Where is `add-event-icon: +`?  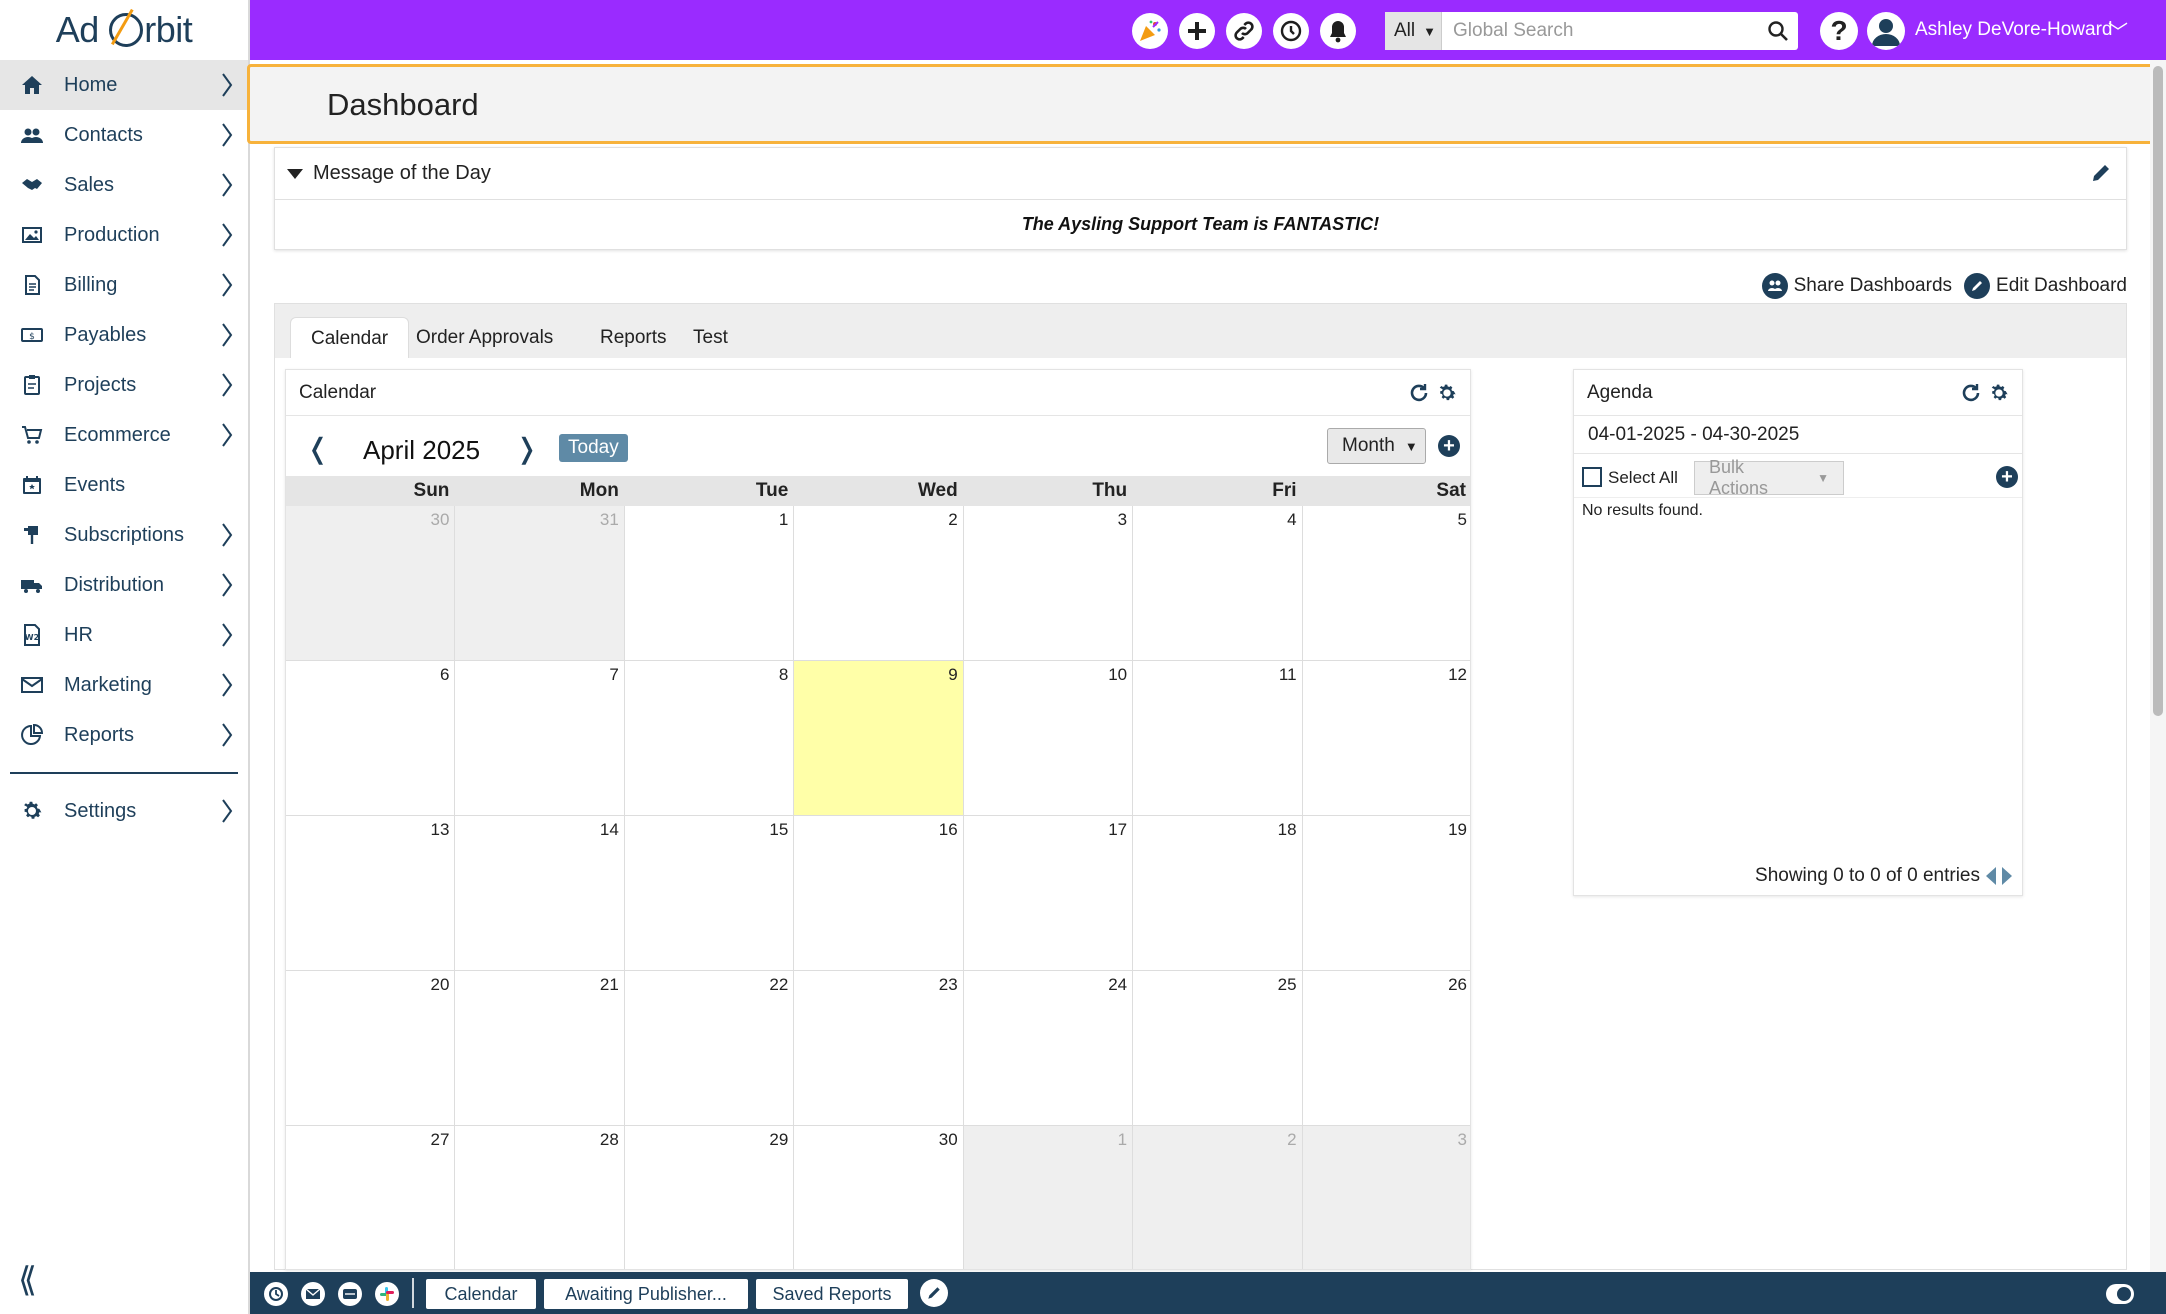 add-event-icon: + is located at coordinates (1449, 446).